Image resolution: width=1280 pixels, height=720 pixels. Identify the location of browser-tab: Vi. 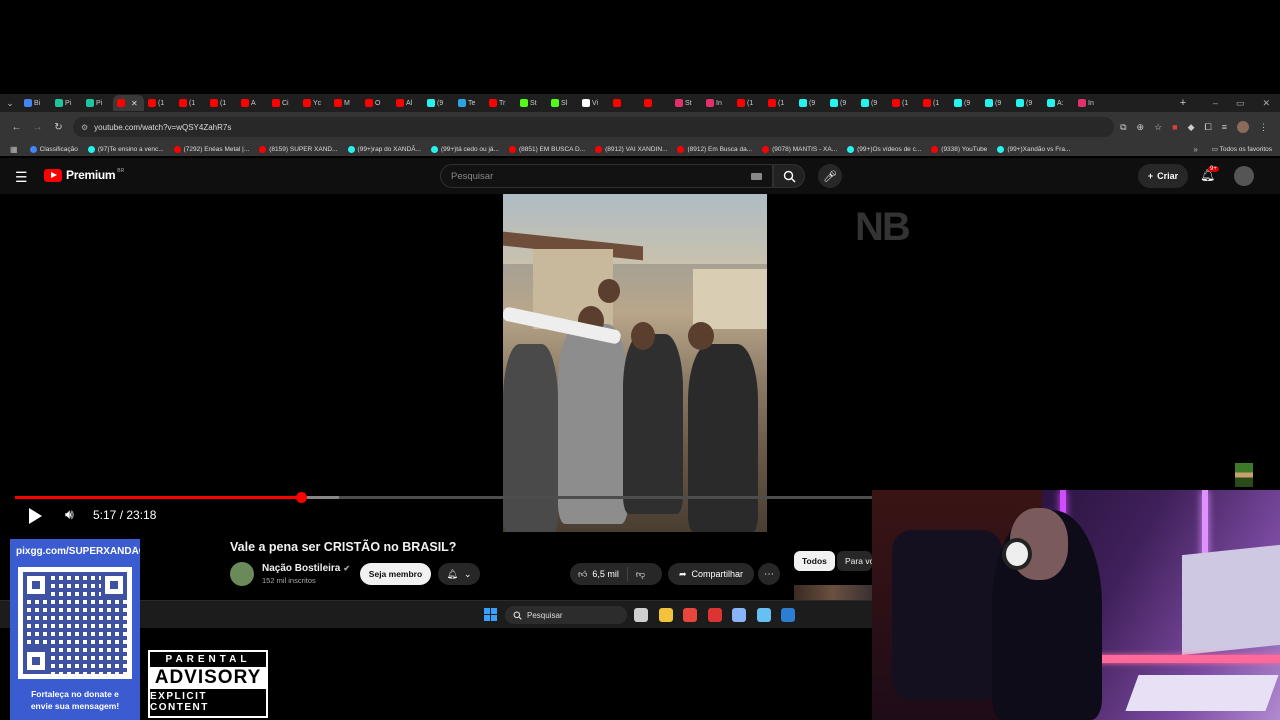
(593, 103).